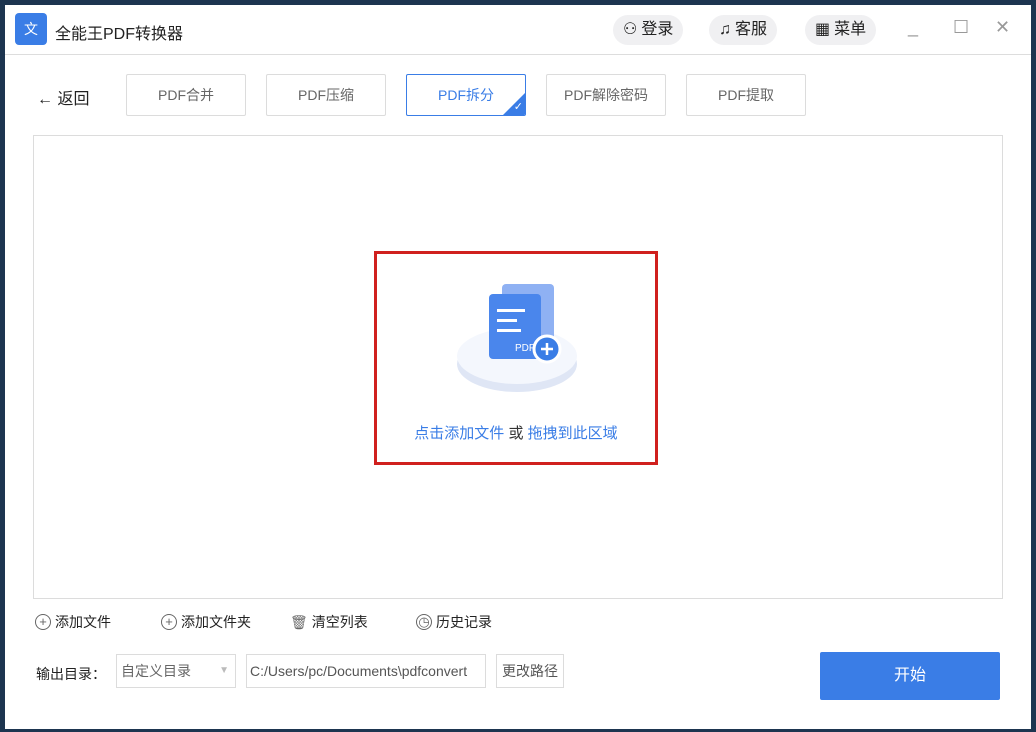  I want to click on add-folder-button: + 添加文件夹, so click(206, 622).